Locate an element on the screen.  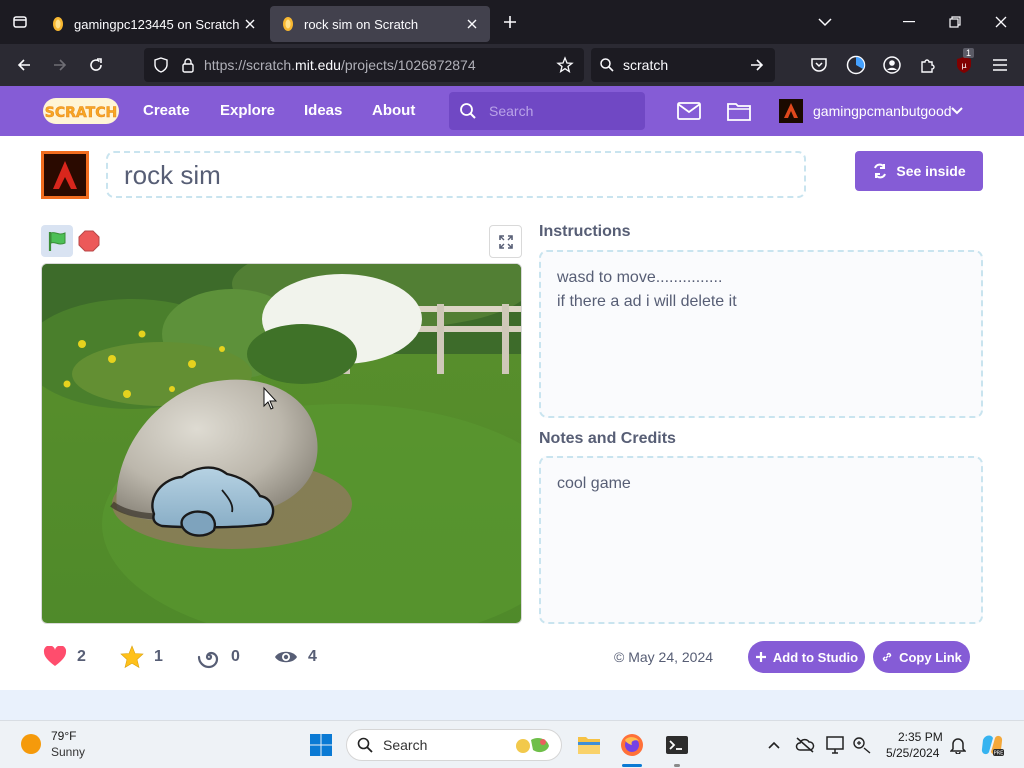
scratch-search-input: Search is located at coordinates (547, 111).